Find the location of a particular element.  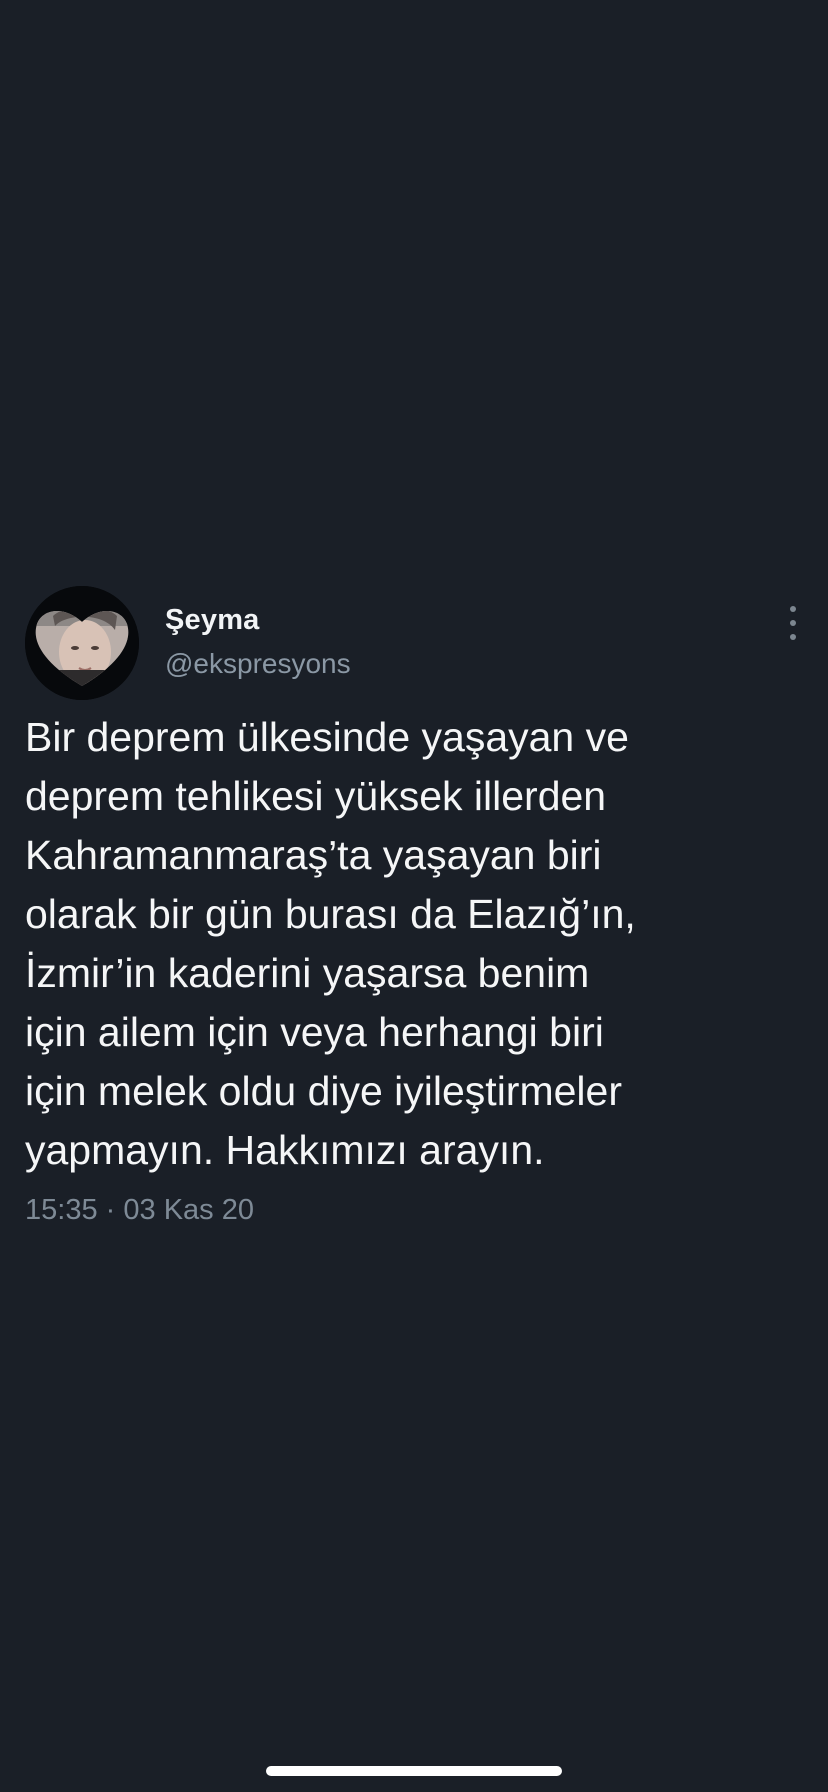

tweet-text-line: Kahramanmaraş’ta yaşayan biri is located at coordinates (313, 855).